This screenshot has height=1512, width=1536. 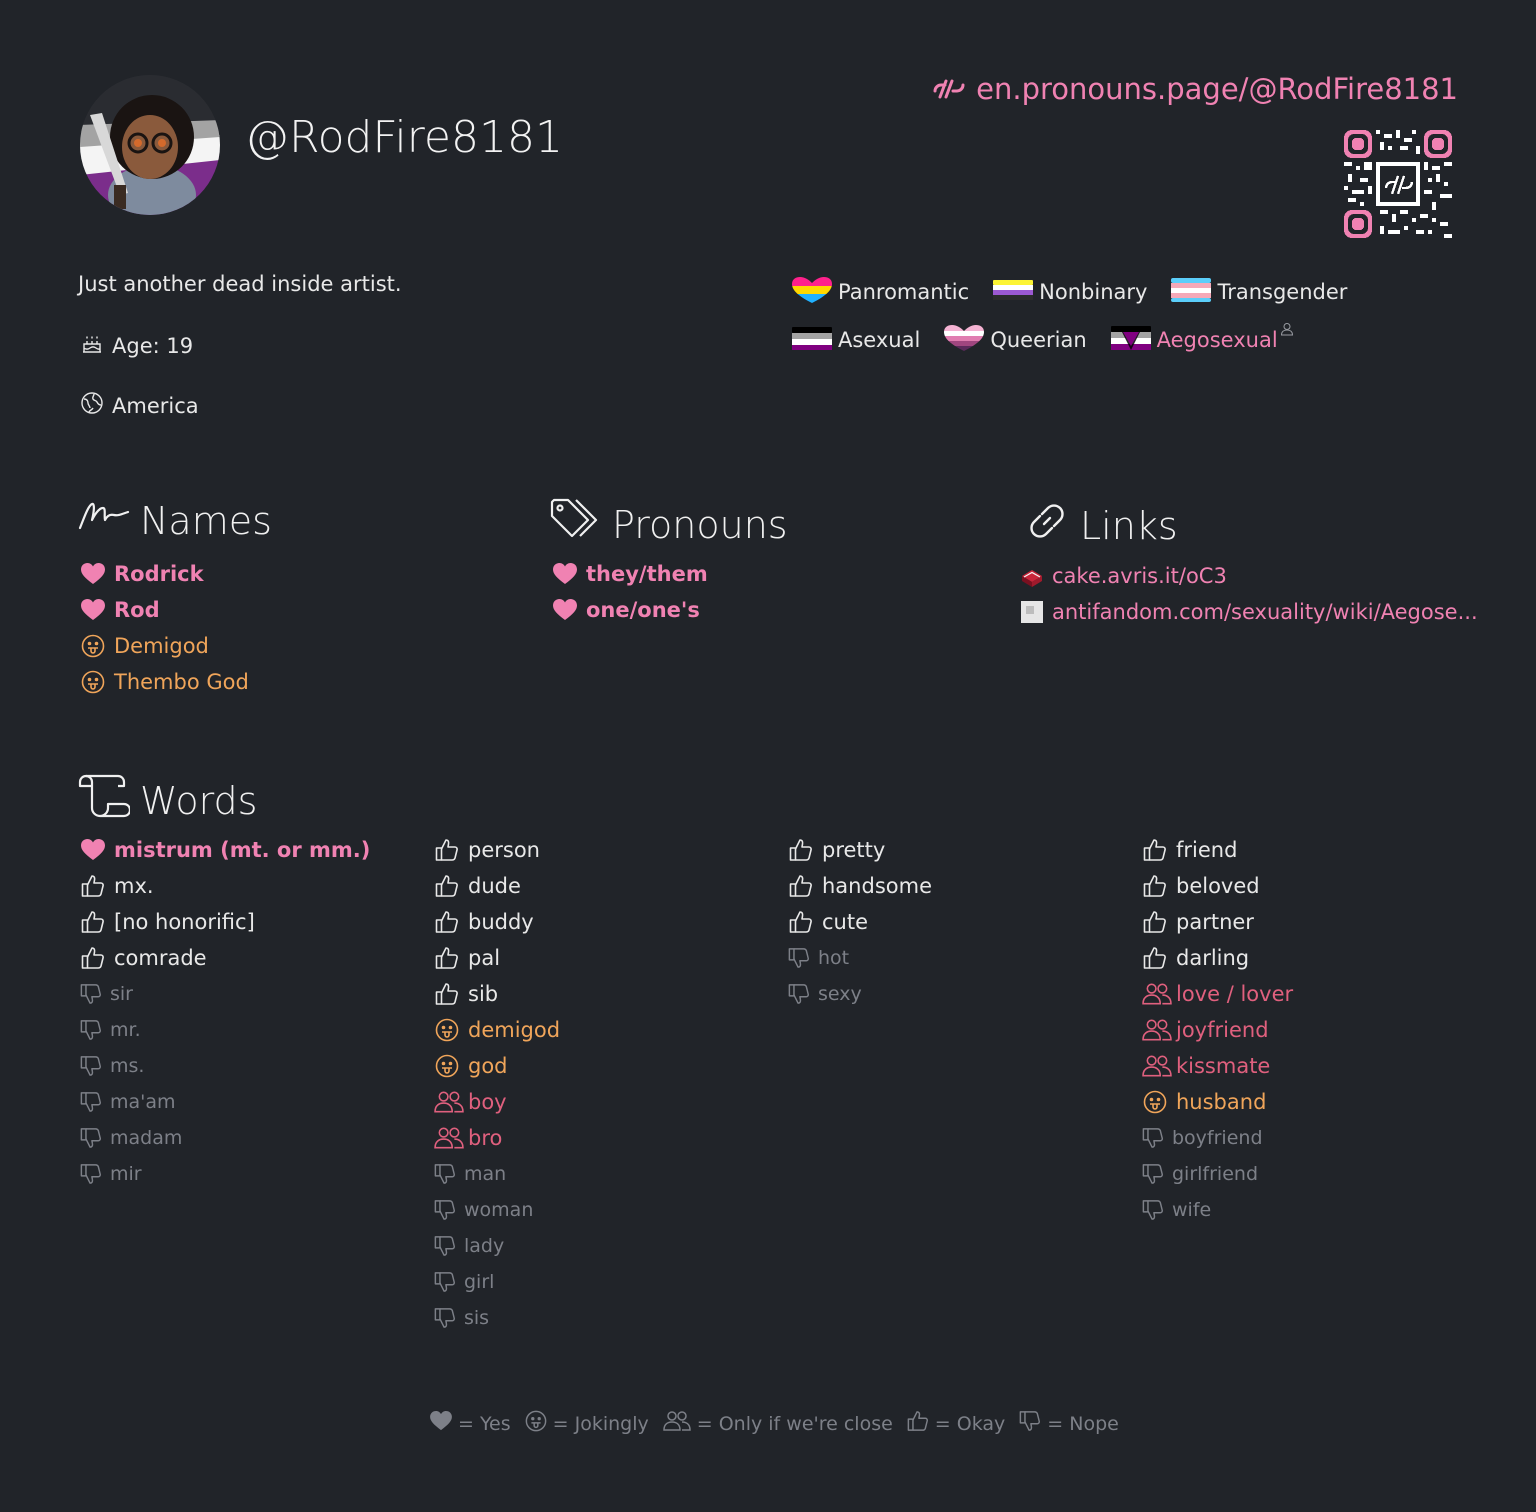 I want to click on word-item: beloved, so click(x=1217, y=886).